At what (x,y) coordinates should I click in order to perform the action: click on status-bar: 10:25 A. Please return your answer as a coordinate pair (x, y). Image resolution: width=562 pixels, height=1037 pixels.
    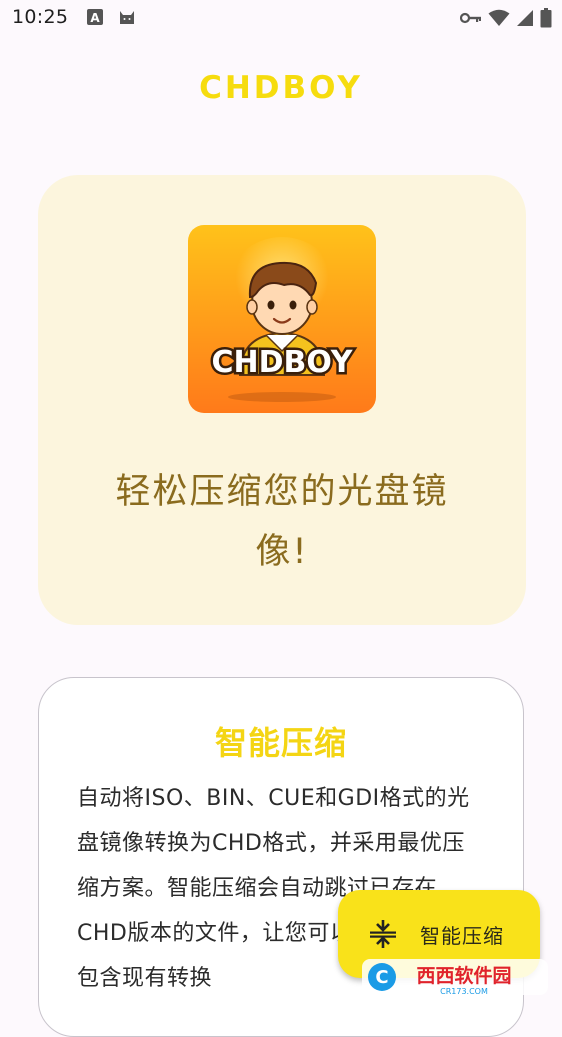
    Looking at the image, I should click on (281, 18).